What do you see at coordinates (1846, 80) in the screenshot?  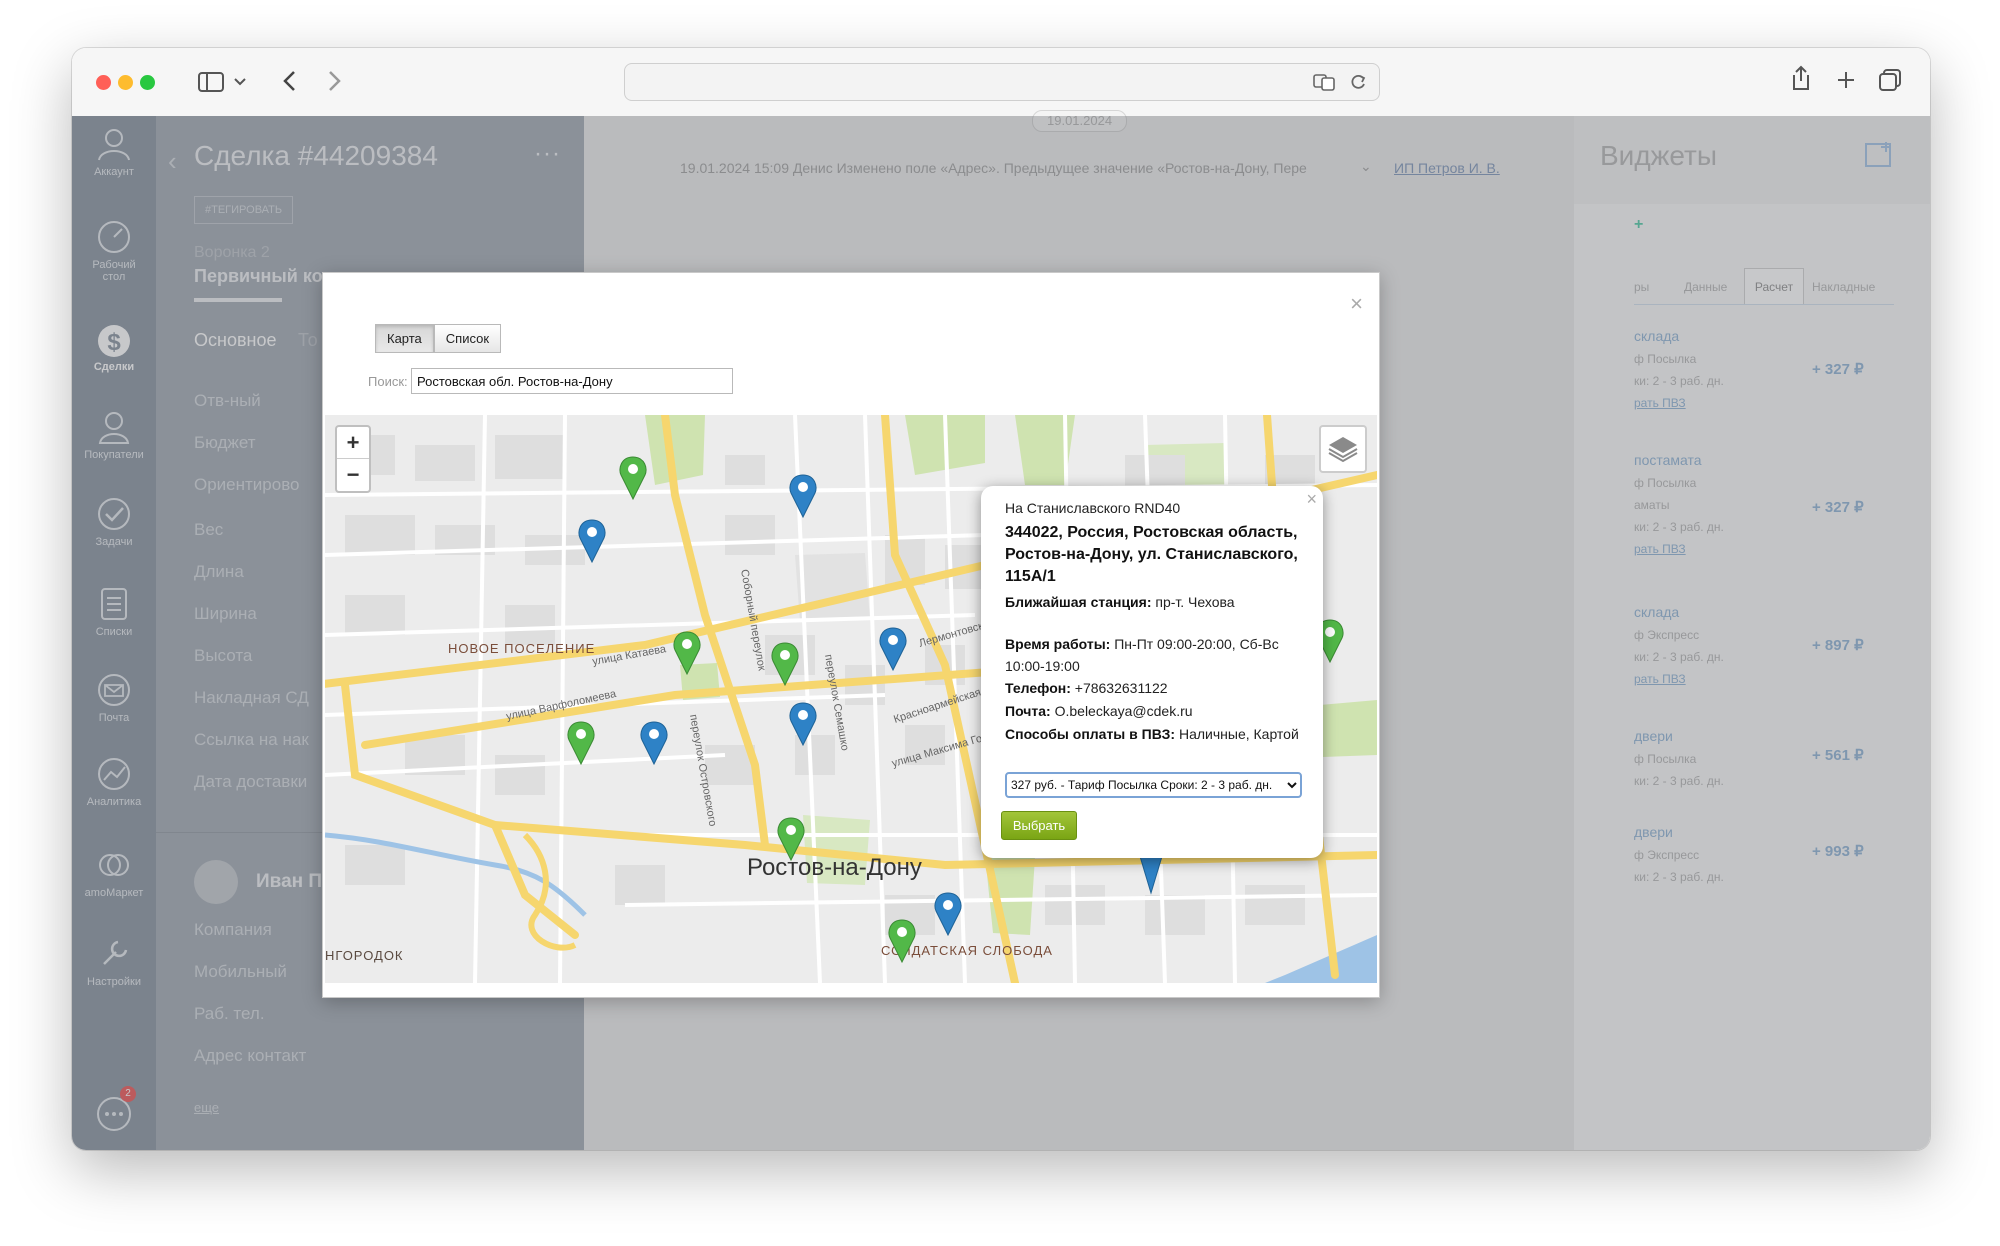 I see `new-tab-icon` at bounding box center [1846, 80].